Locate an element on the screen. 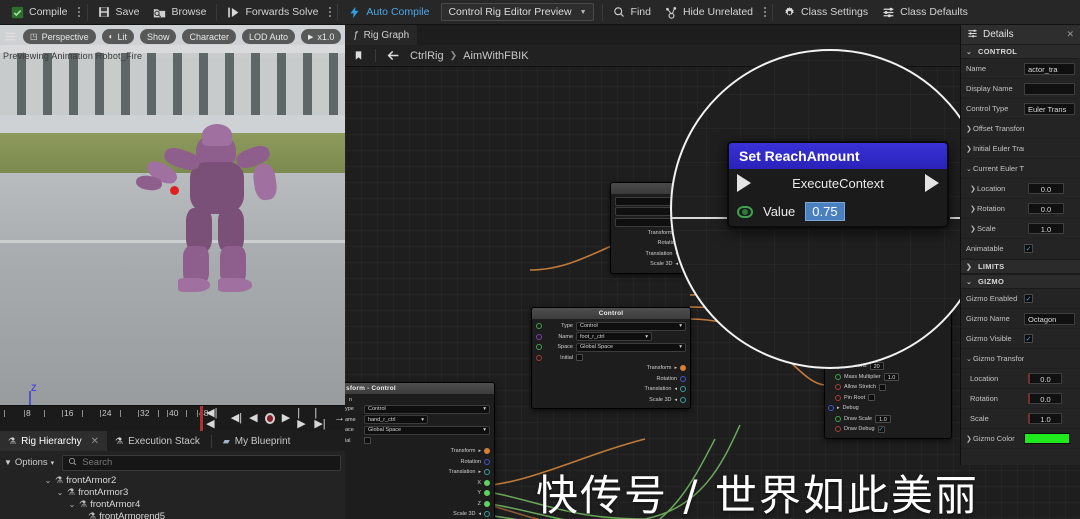 This screenshot has width=1080, height=519. viewport-lit-button: ◐ Lit is located at coordinates (117, 36).